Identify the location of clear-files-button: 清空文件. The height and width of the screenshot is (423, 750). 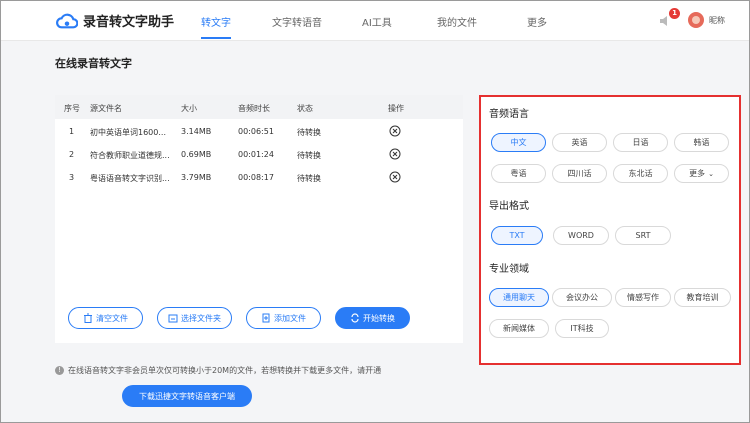
(105, 318).